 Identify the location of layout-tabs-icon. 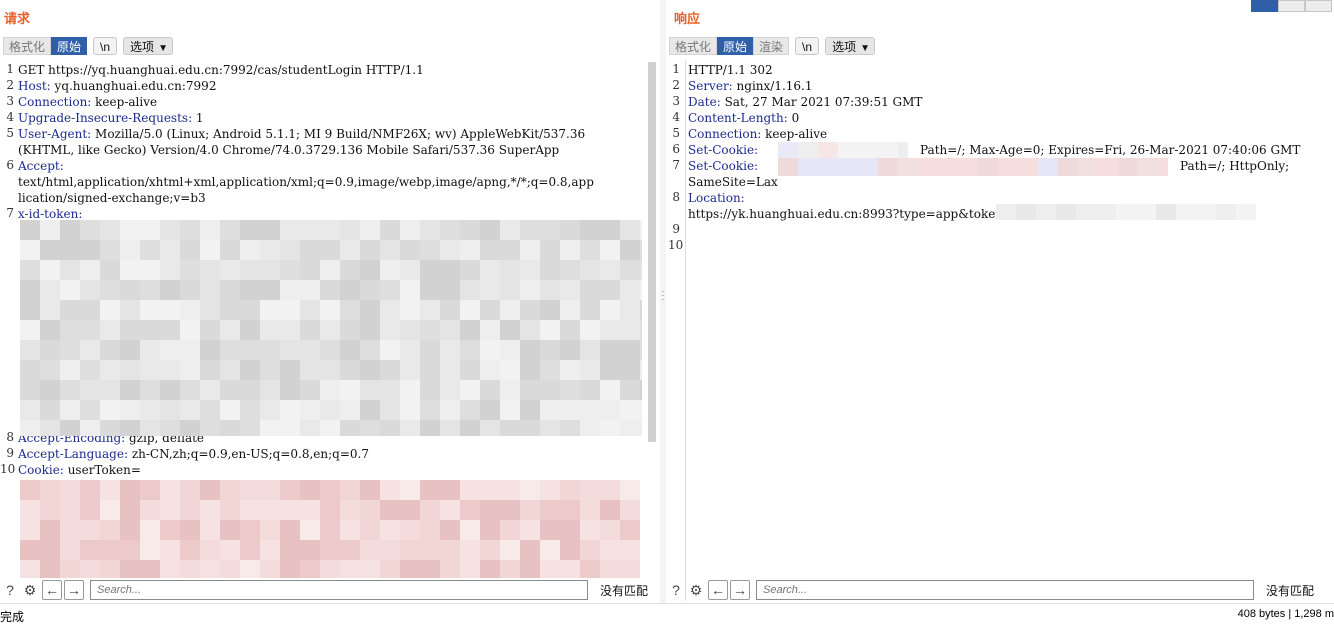
(1318, 6).